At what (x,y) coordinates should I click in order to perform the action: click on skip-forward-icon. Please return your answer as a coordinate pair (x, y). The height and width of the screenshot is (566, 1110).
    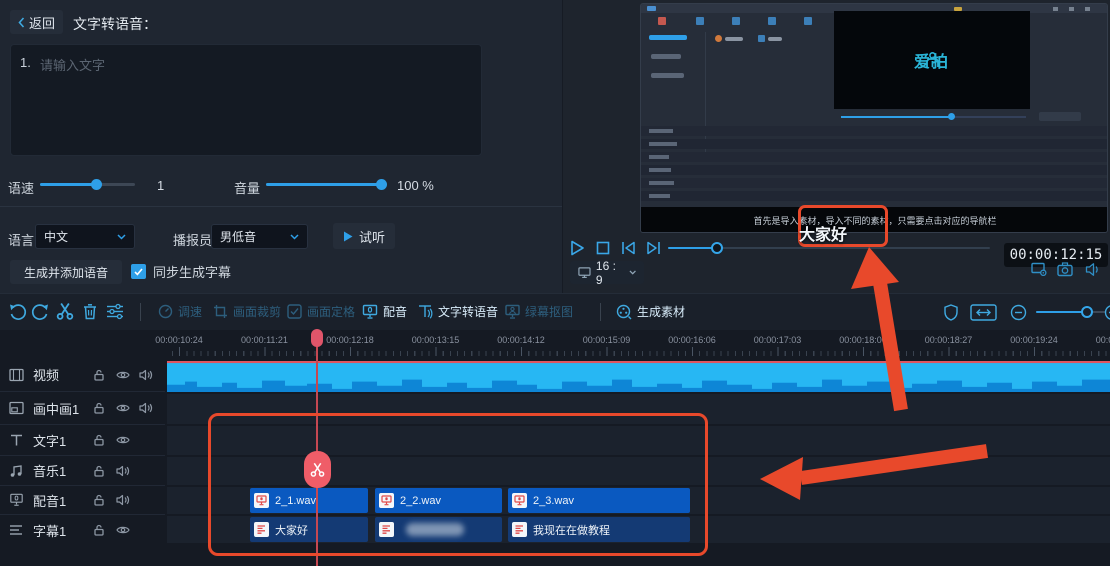
    Looking at the image, I should click on (653, 248).